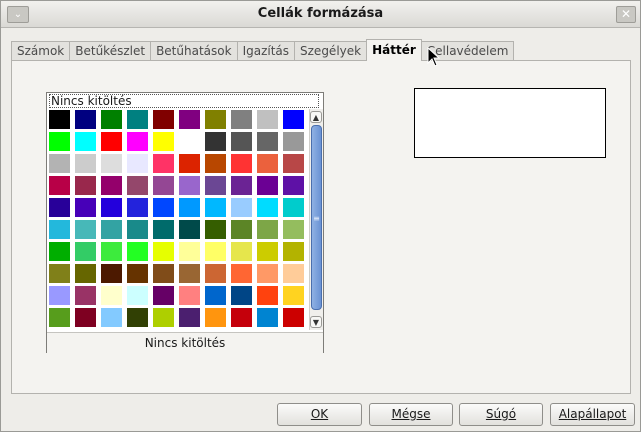  I want to click on title-bar: ⌄ Cellák formázása ✕, so click(320, 14).